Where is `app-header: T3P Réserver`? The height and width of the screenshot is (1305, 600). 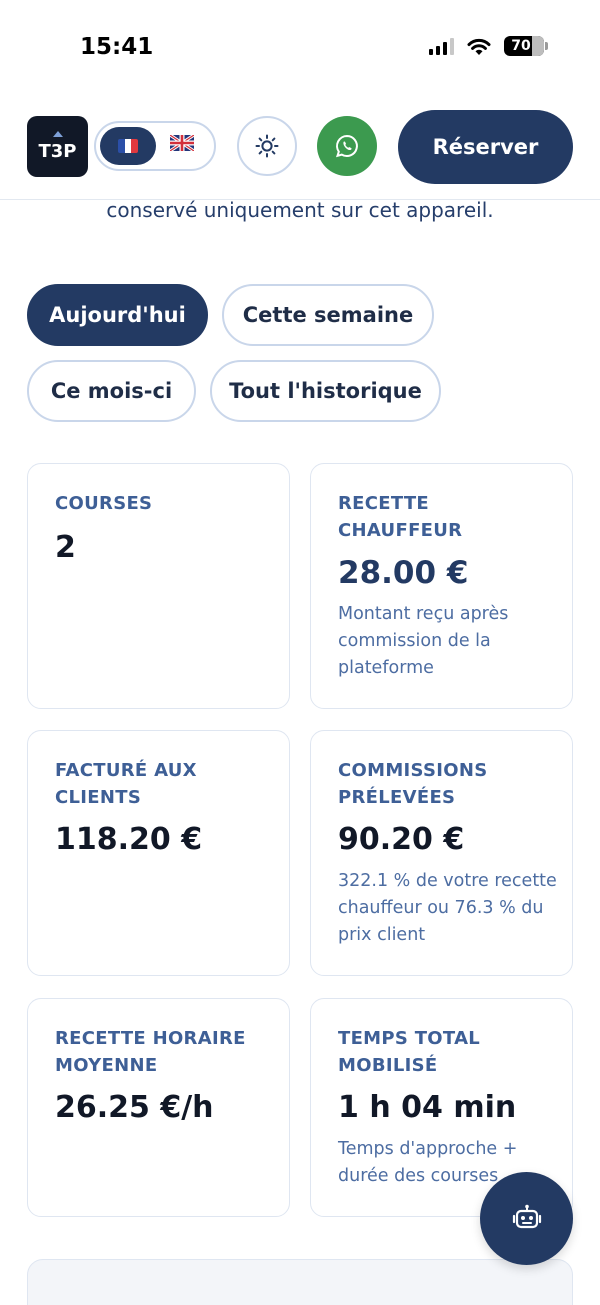 app-header: T3P Réserver is located at coordinates (300, 148).